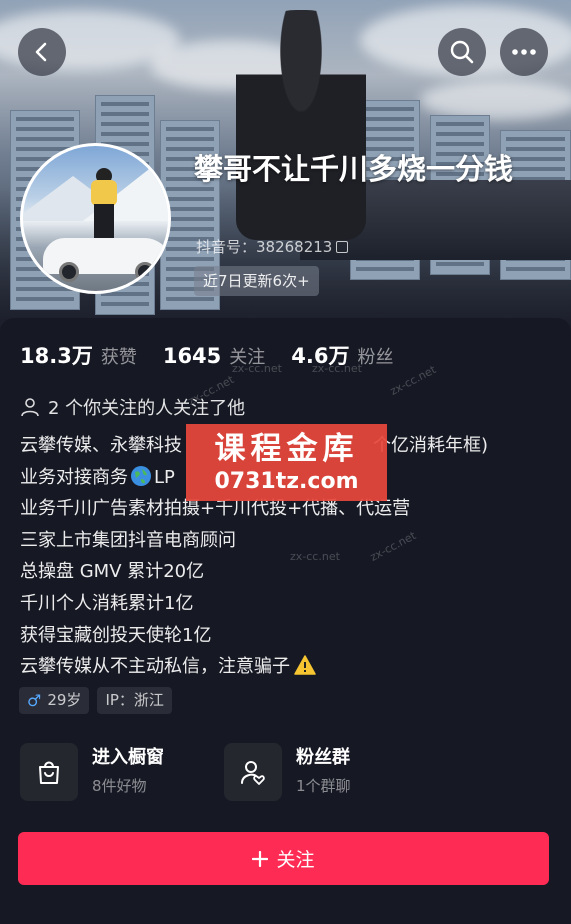 The width and height of the screenshot is (571, 924). Describe the element at coordinates (95, 700) in the screenshot. I see `profile-tags: ♂ 29岁 IP：浙江` at that location.